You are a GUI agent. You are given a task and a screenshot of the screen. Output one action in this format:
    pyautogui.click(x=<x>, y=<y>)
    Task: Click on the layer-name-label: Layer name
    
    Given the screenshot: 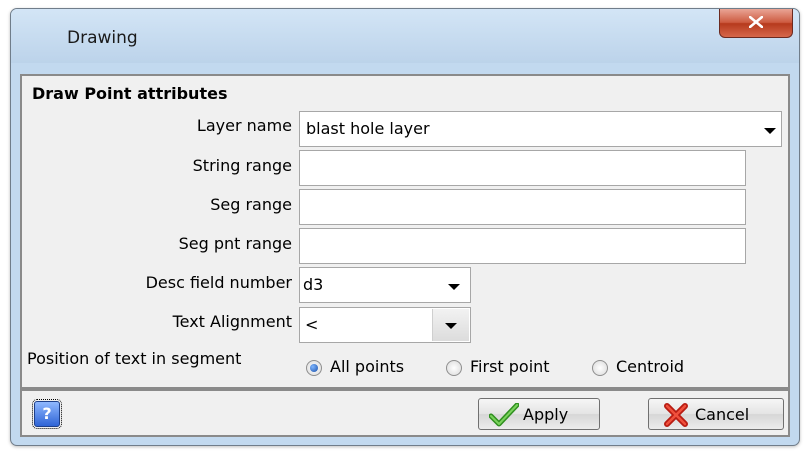 What is the action you would take?
    pyautogui.click(x=244, y=125)
    